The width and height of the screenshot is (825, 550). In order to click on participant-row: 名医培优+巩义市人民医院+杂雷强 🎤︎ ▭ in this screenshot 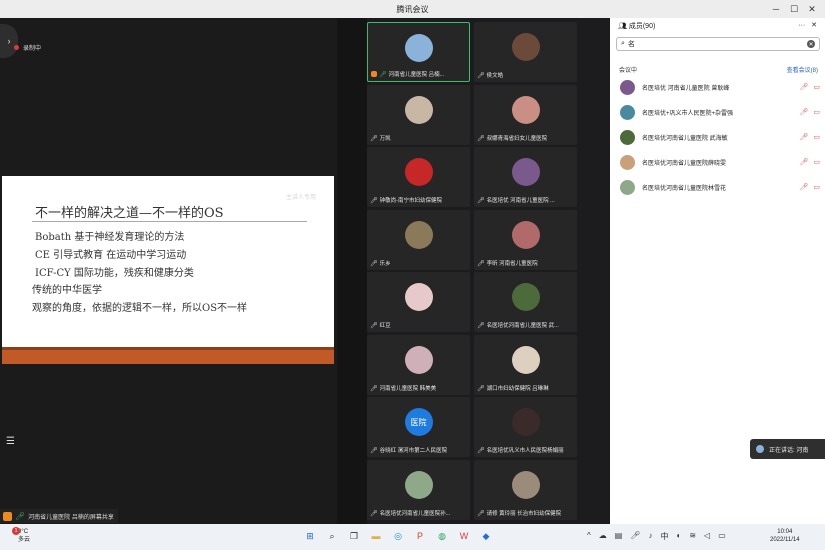, I will do `click(720, 112)`.